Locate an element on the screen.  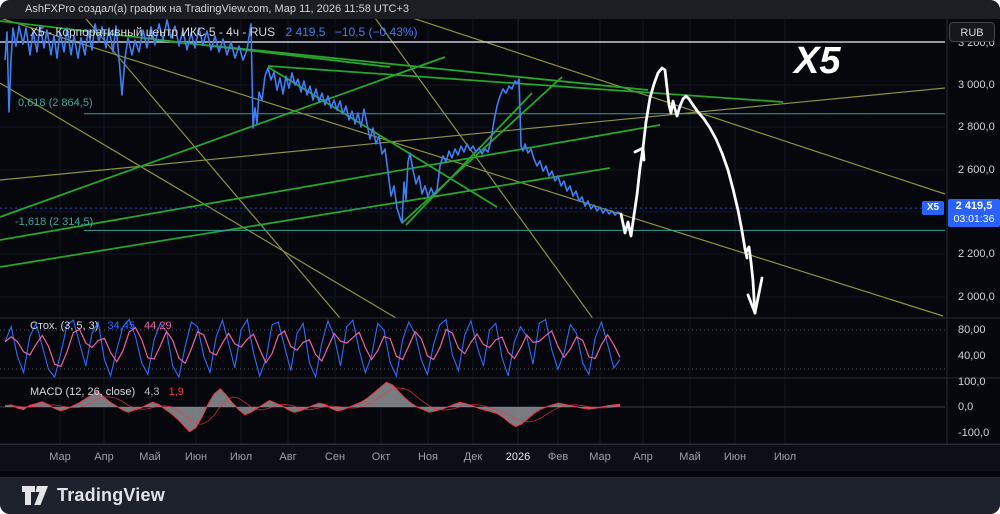
stochastic-k-value: 34,45 is located at coordinates (121, 326).